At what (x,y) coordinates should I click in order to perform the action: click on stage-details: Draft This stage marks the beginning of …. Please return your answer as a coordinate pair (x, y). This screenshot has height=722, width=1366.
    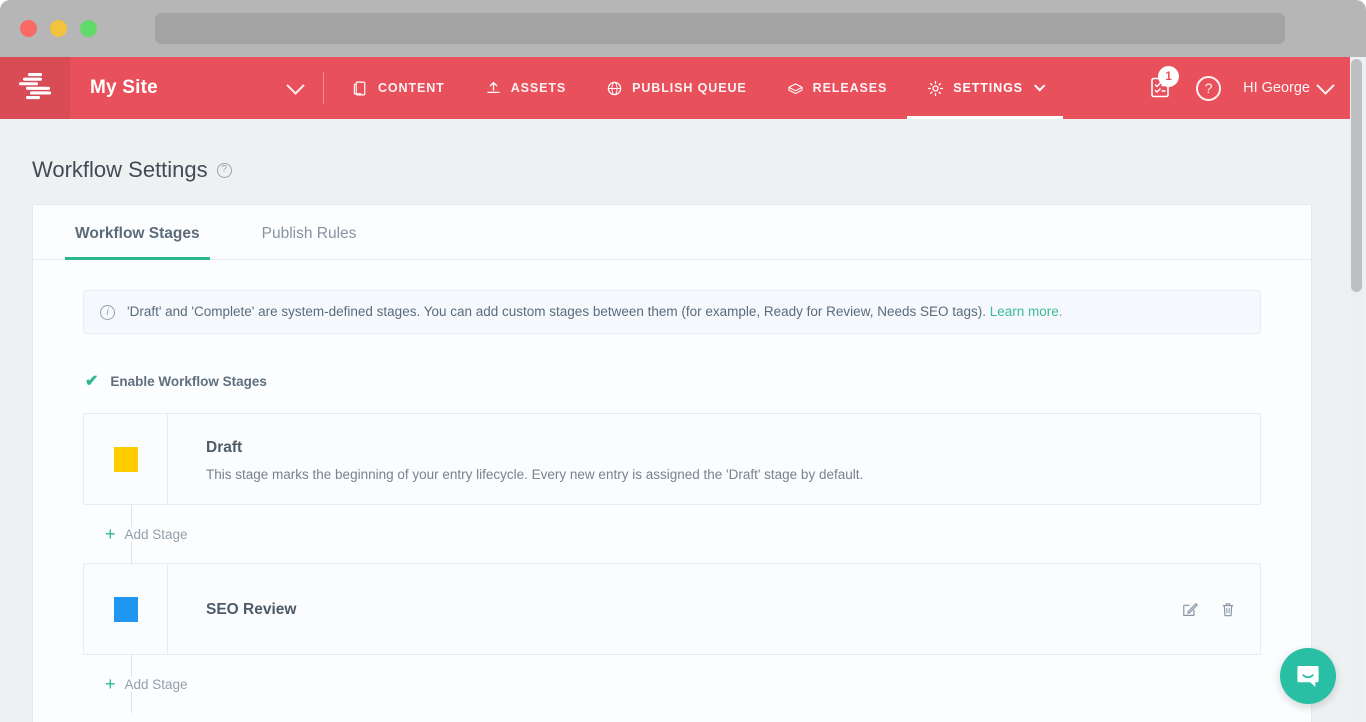
    Looking at the image, I should click on (702, 459).